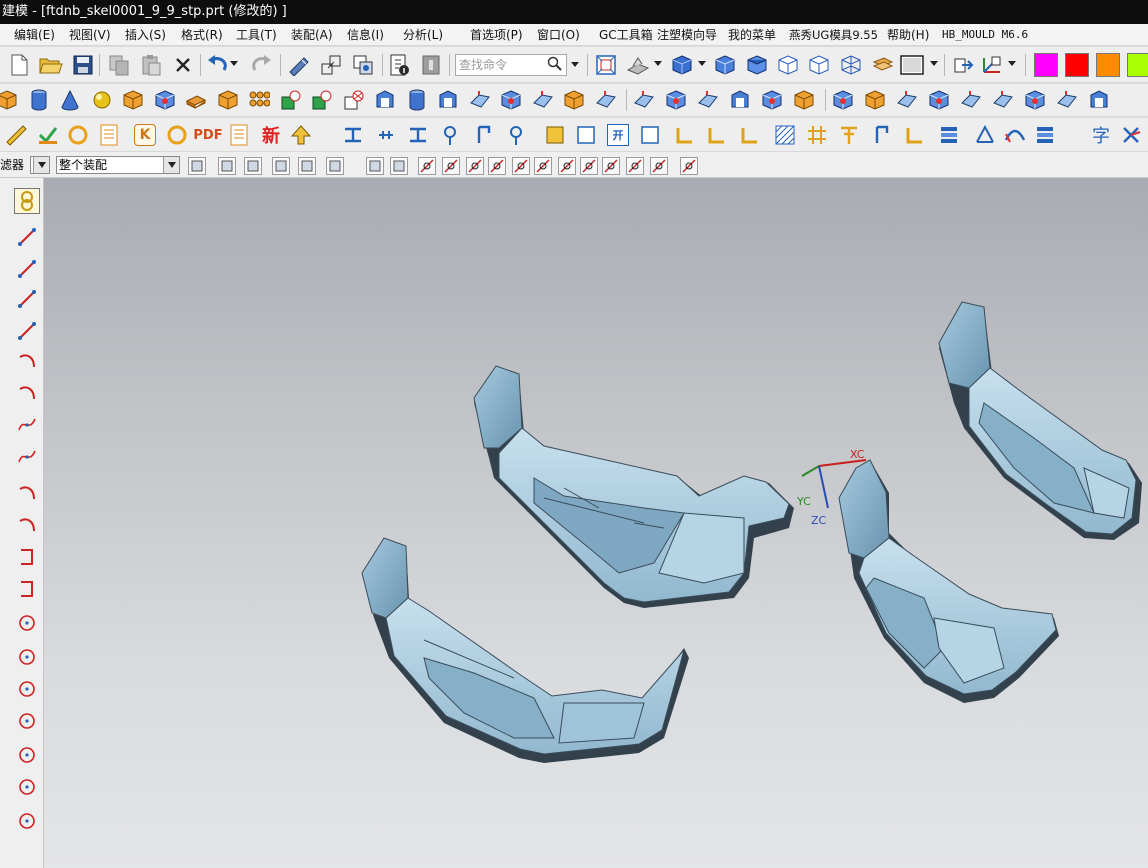  What do you see at coordinates (650, 135) in the screenshot?
I see `mold-tool-sqWhite-icon` at bounding box center [650, 135].